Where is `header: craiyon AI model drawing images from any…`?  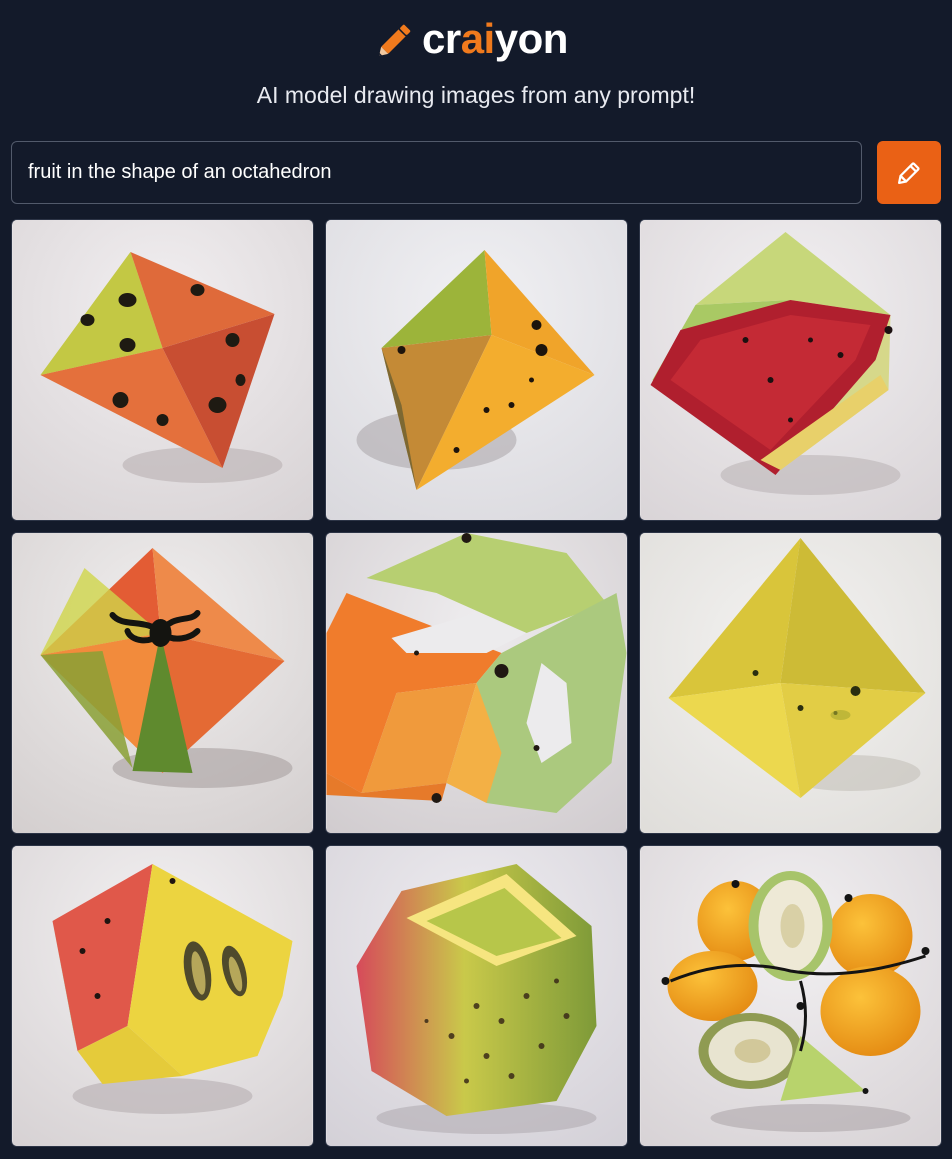 header: craiyon AI model drawing images from any… is located at coordinates (476, 65).